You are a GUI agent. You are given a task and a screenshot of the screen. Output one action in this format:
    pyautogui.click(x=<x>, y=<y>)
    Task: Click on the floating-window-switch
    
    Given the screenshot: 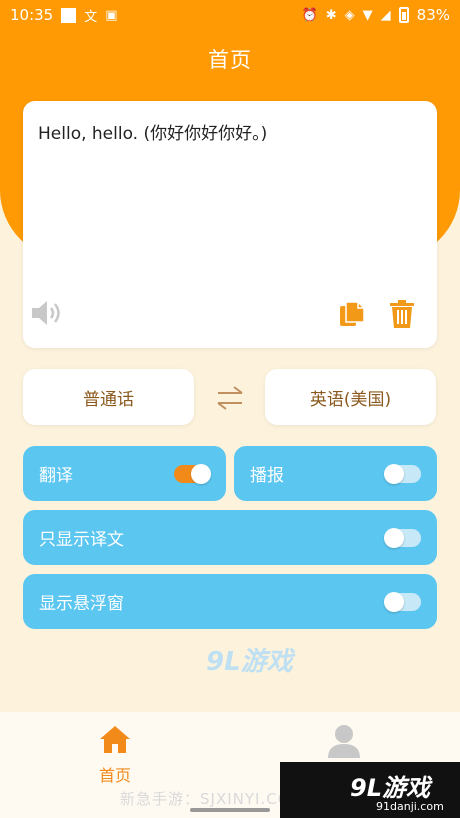 What is the action you would take?
    pyautogui.click(x=402, y=602)
    